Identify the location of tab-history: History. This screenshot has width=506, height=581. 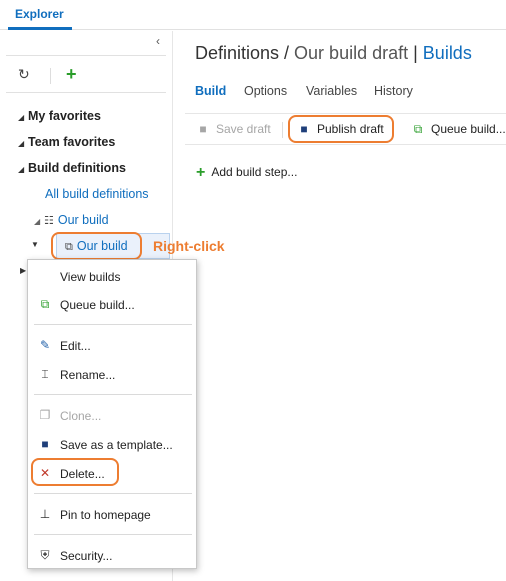
(393, 91).